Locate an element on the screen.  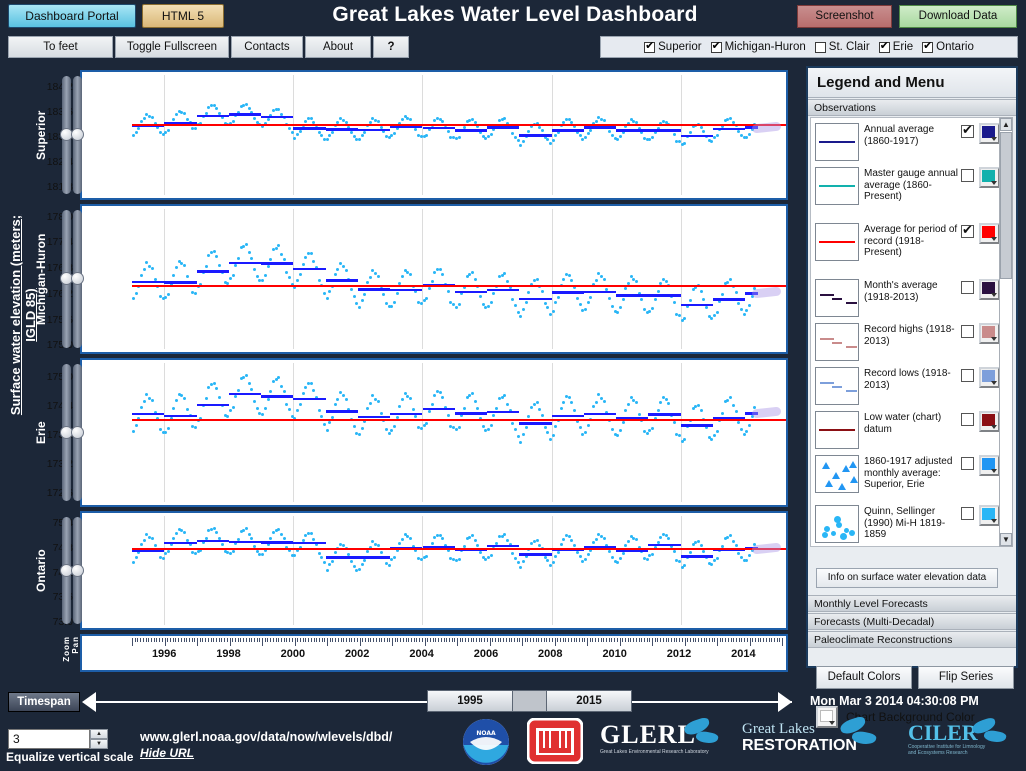
lake-filter-superior: Superior is located at coordinates (673, 46).